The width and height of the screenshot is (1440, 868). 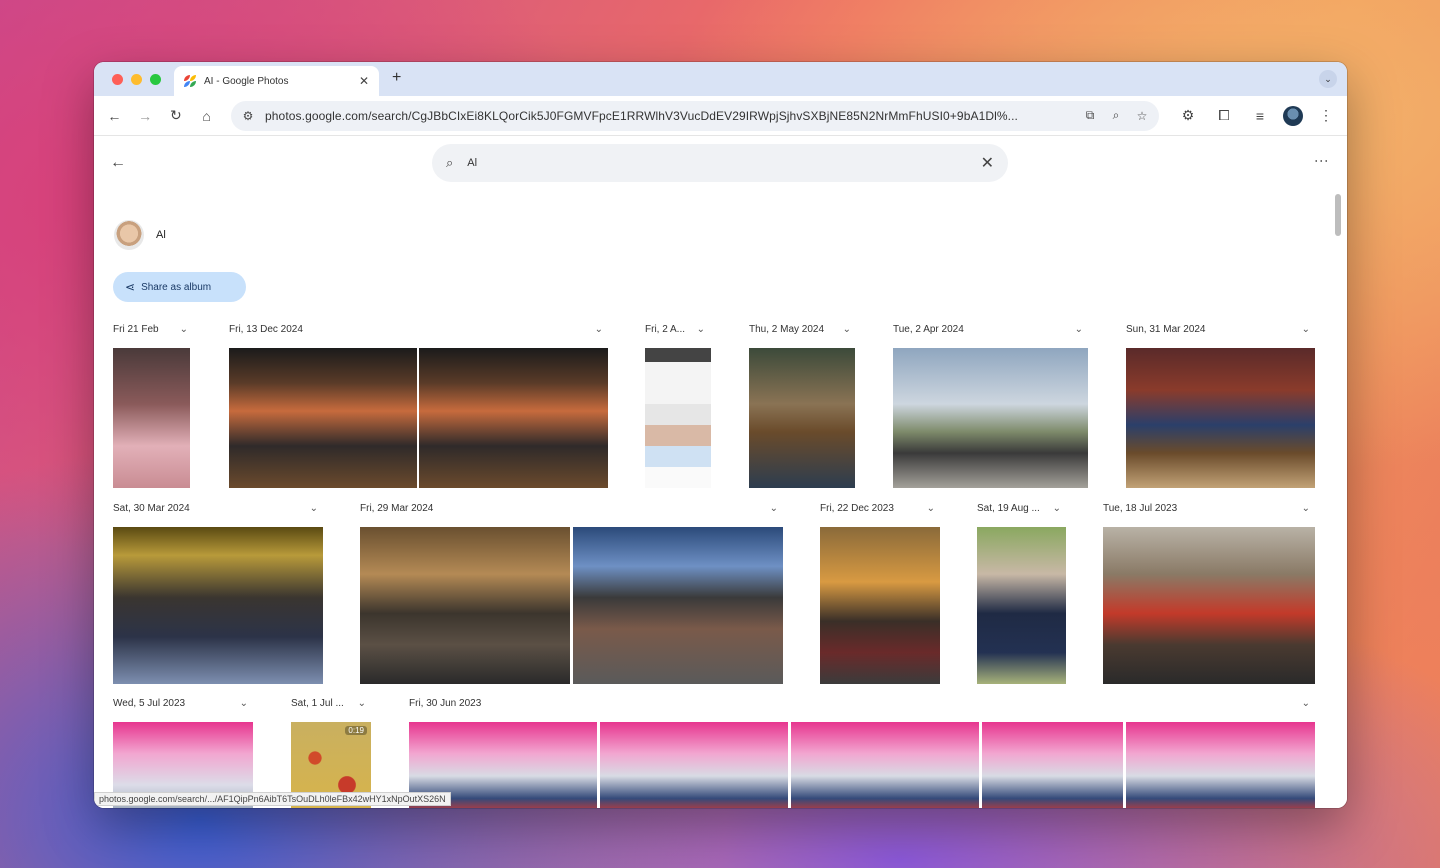 What do you see at coordinates (1142, 116) in the screenshot?
I see `bookmark-star-icon: ☆` at bounding box center [1142, 116].